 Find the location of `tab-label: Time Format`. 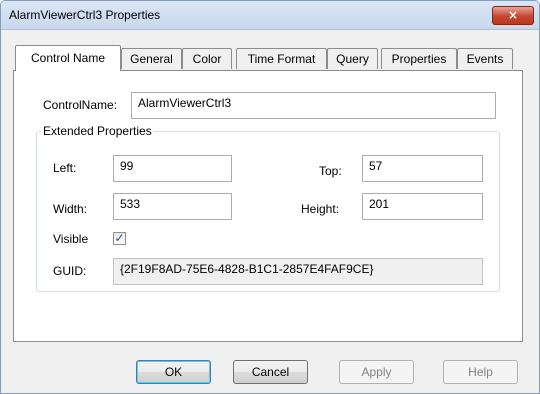

tab-label: Time Format is located at coordinates (281, 59).